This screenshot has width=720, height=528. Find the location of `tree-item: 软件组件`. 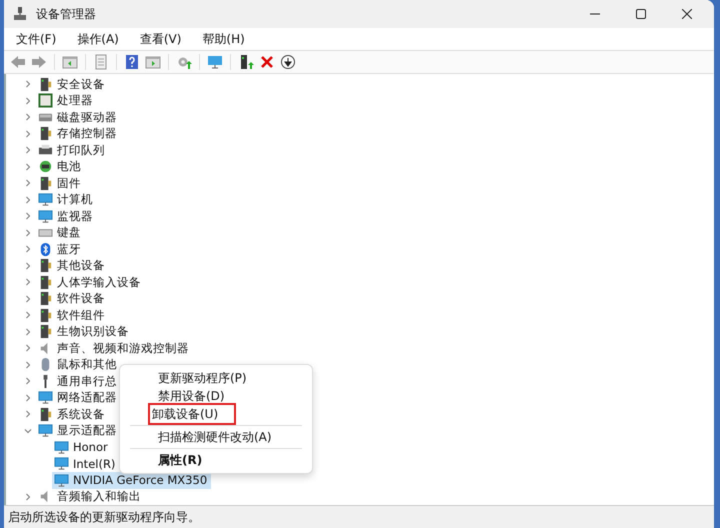

tree-item: 软件组件 is located at coordinates (72, 315).